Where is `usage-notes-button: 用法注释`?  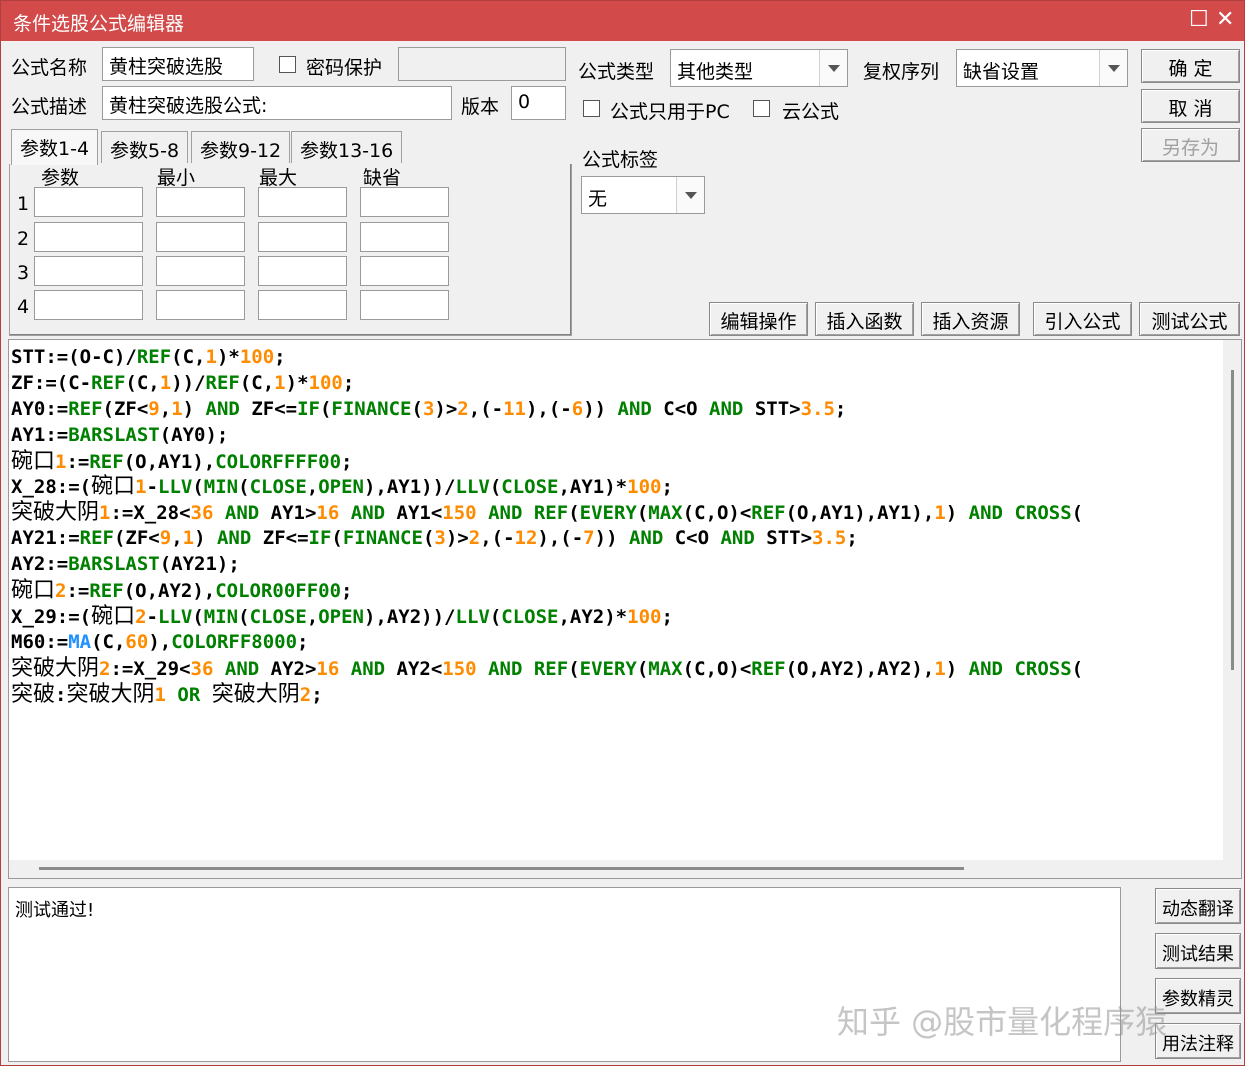
usage-notes-button: 用法注释 is located at coordinates (1198, 1041).